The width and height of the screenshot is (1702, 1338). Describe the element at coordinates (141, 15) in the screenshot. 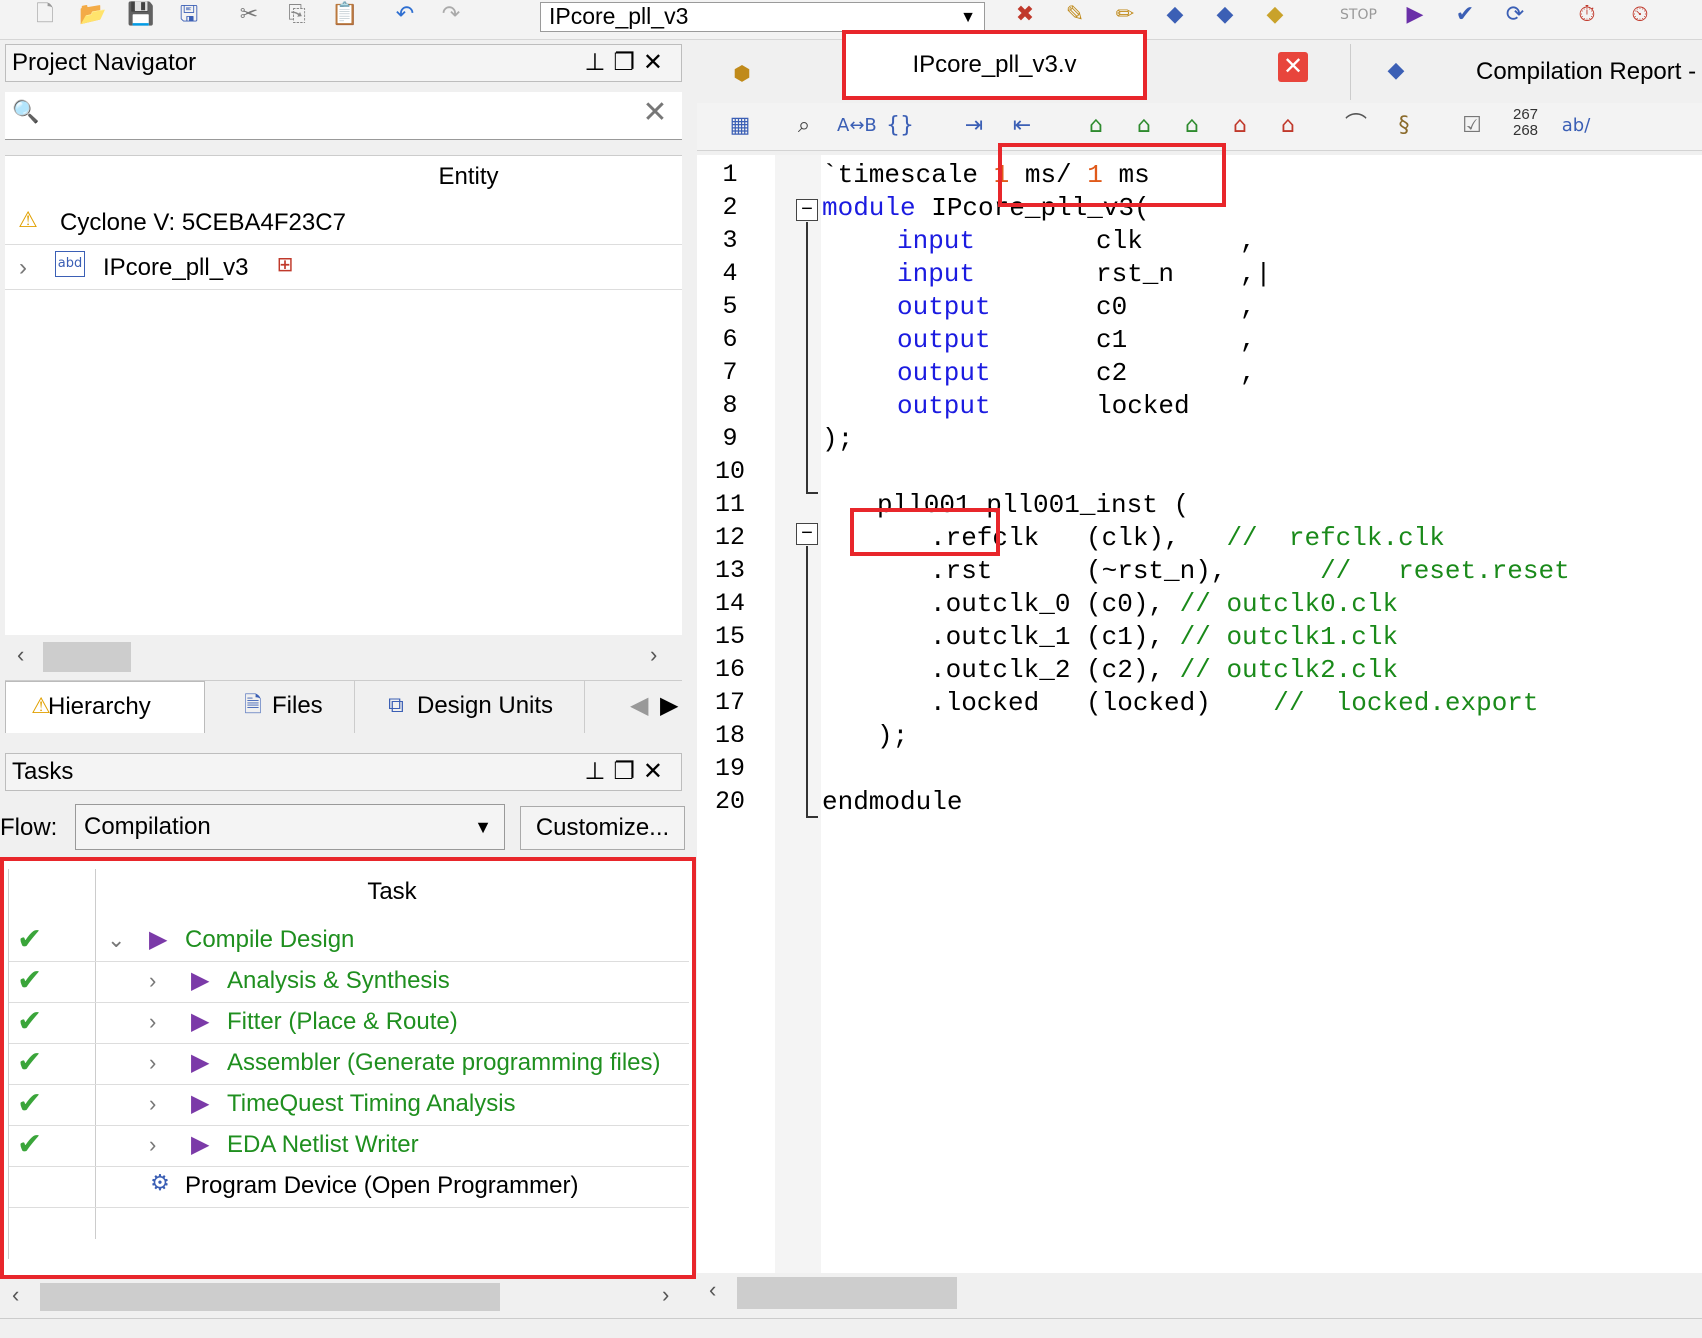

I see `save-icon: 💾` at that location.